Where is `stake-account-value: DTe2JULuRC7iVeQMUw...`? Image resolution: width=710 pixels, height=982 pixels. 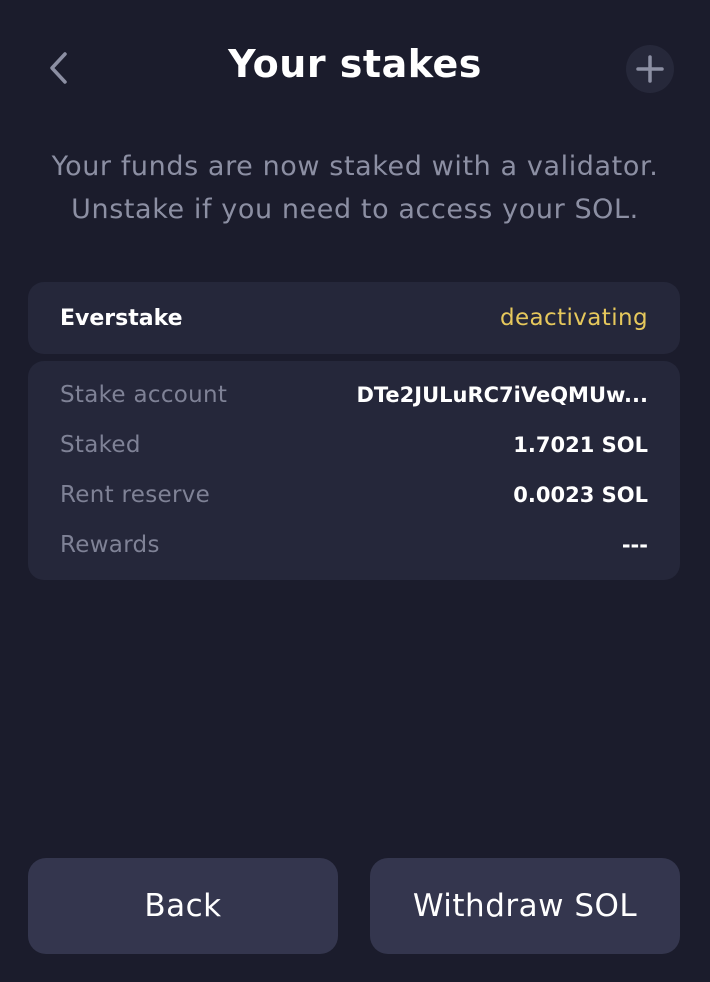 stake-account-value: DTe2JULuRC7iVeQMUw... is located at coordinates (502, 395).